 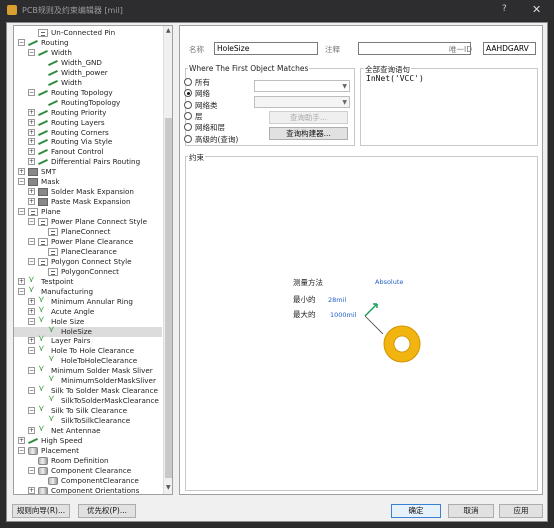 What do you see at coordinates (88, 162) in the screenshot?
I see `tree-item: + Differential Pairs Routing` at bounding box center [88, 162].